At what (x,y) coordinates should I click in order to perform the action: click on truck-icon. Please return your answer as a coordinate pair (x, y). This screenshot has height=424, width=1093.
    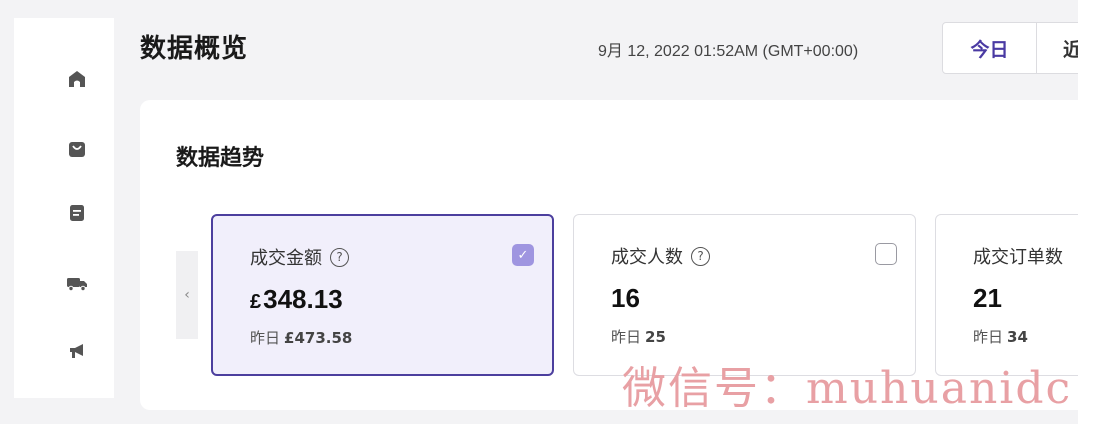
    Looking at the image, I should click on (77, 283).